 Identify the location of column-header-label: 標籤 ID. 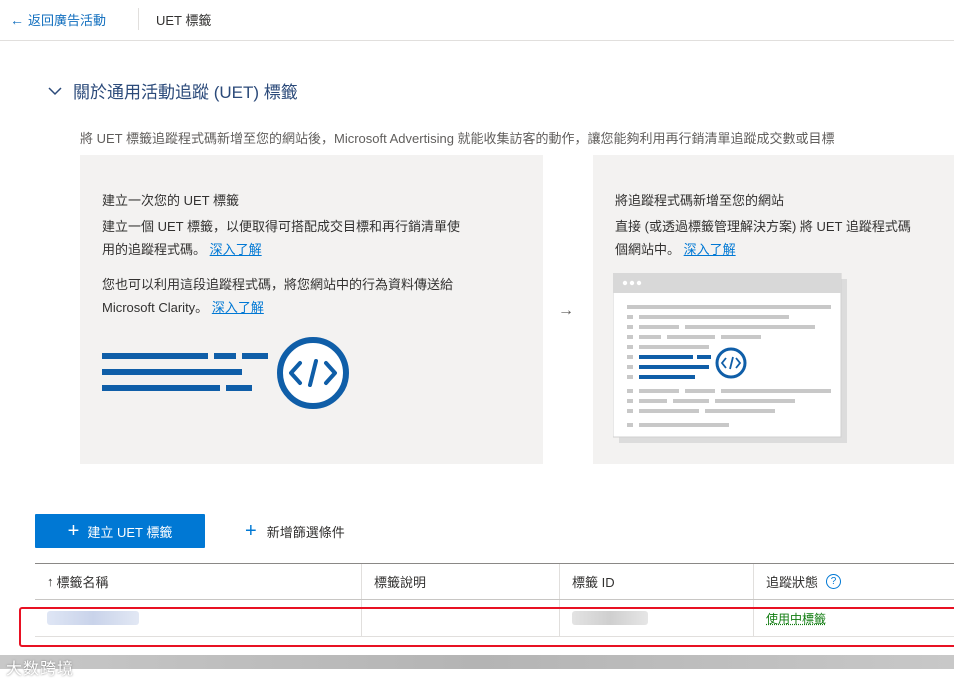
(593, 582).